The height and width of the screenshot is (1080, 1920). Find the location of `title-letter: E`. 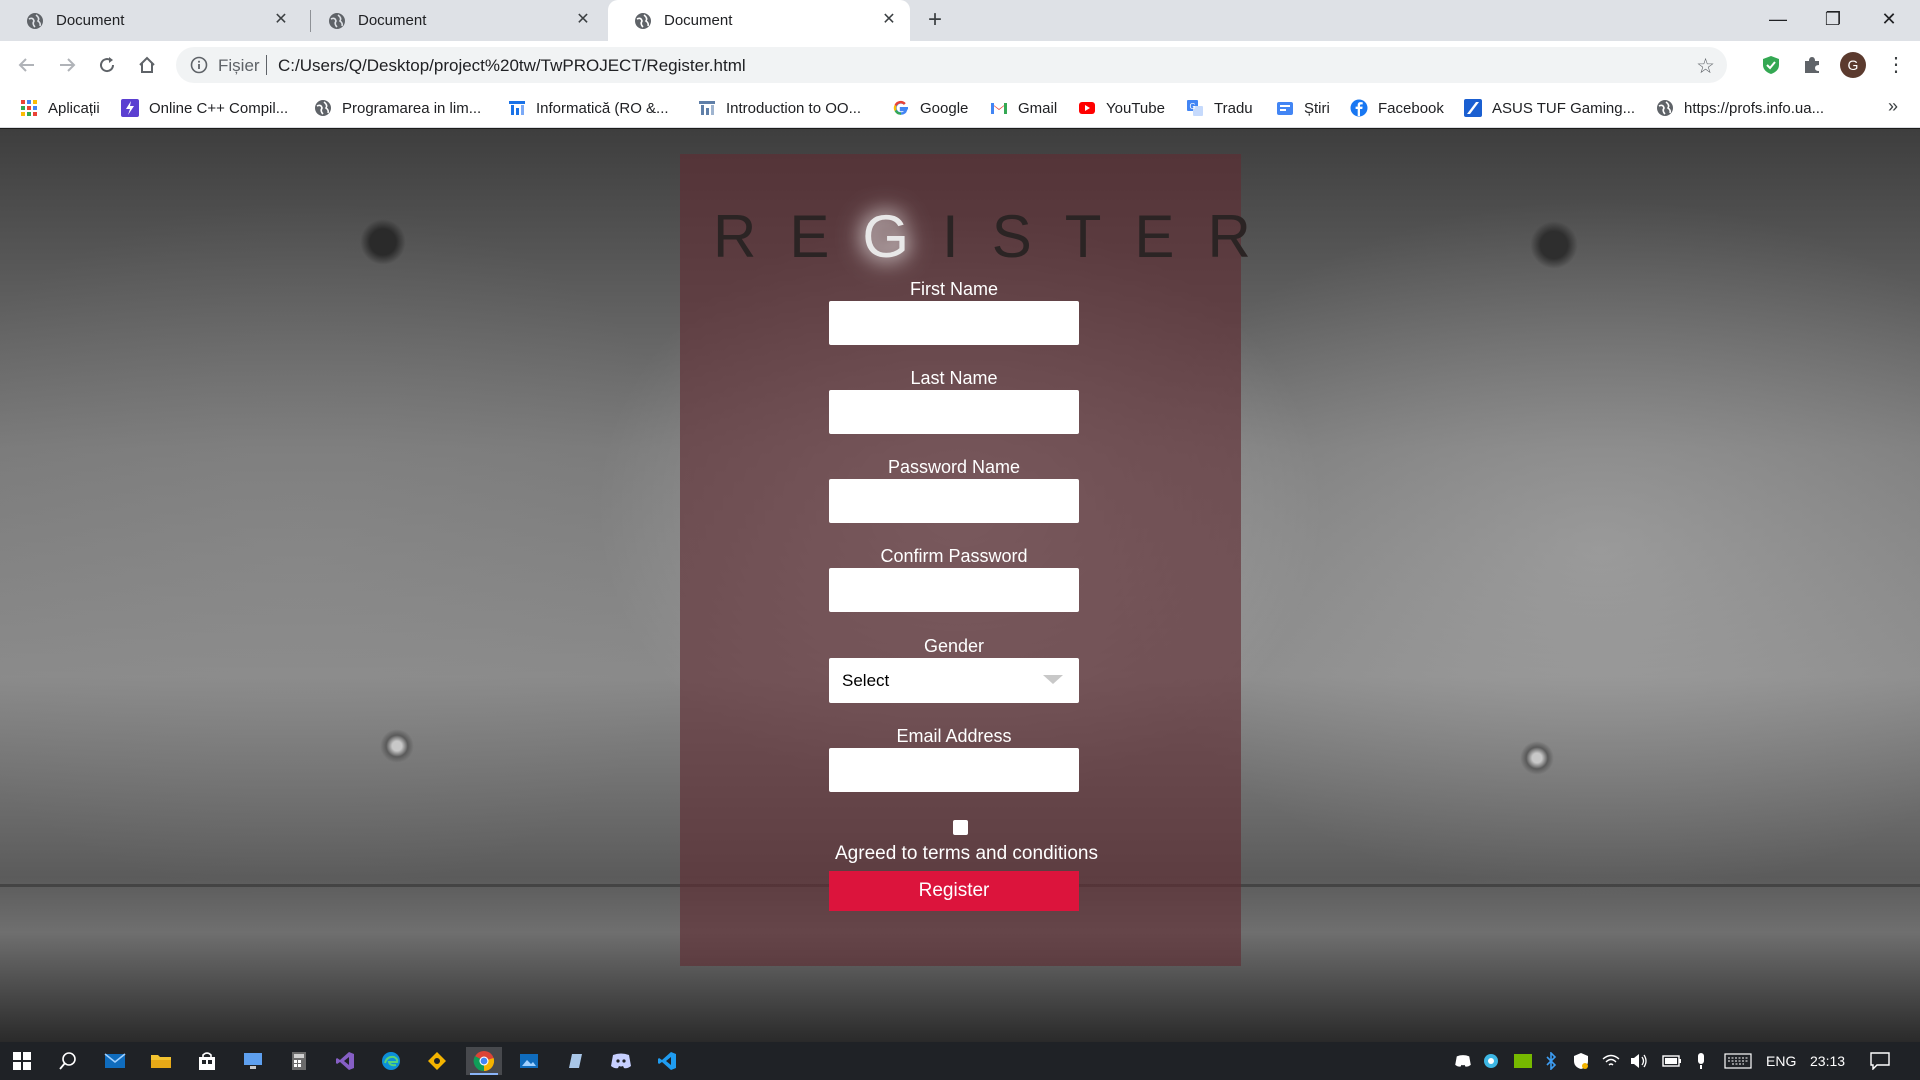

title-letter: E is located at coordinates (826, 236).